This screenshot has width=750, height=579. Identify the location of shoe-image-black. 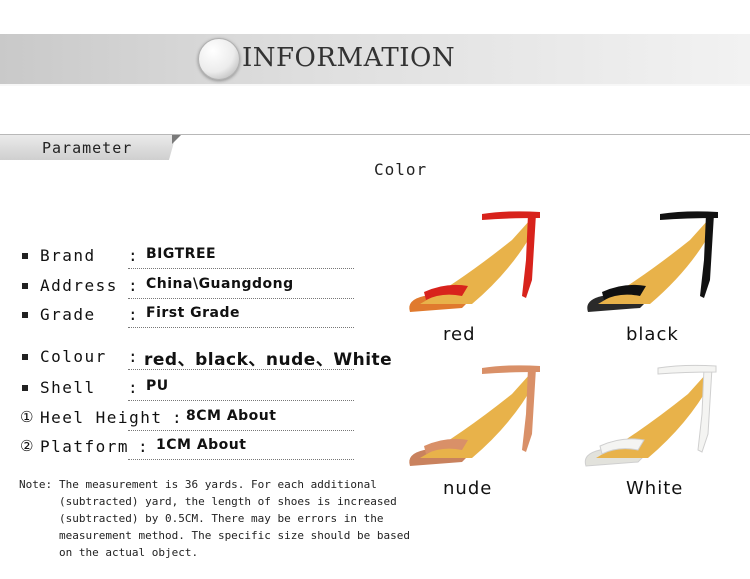
(652, 261).